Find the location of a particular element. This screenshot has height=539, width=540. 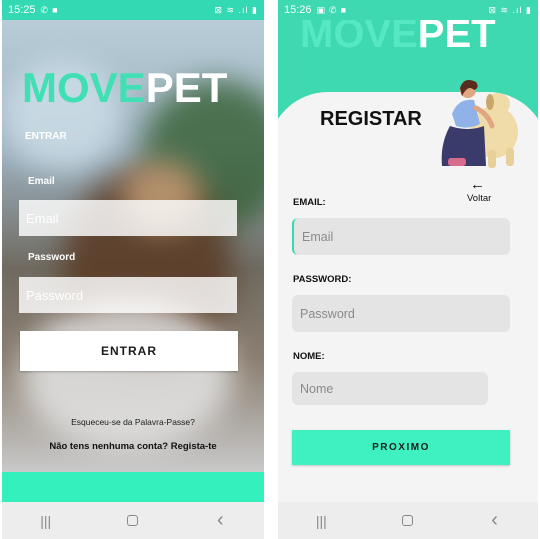

next-button: PROXIMO is located at coordinates (401, 447).